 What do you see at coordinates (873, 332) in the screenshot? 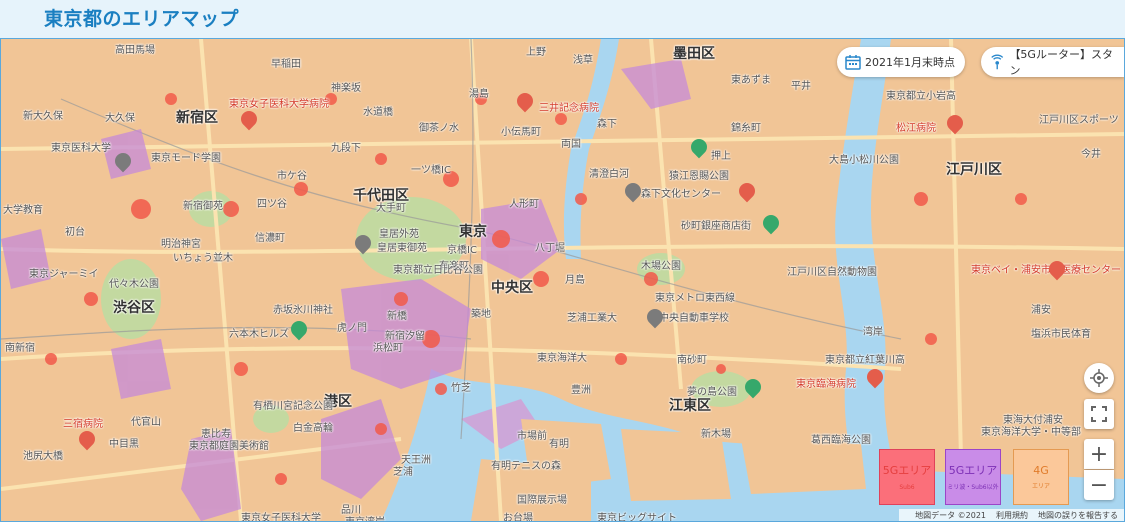
I see `place-label: 湾岸` at bounding box center [873, 332].